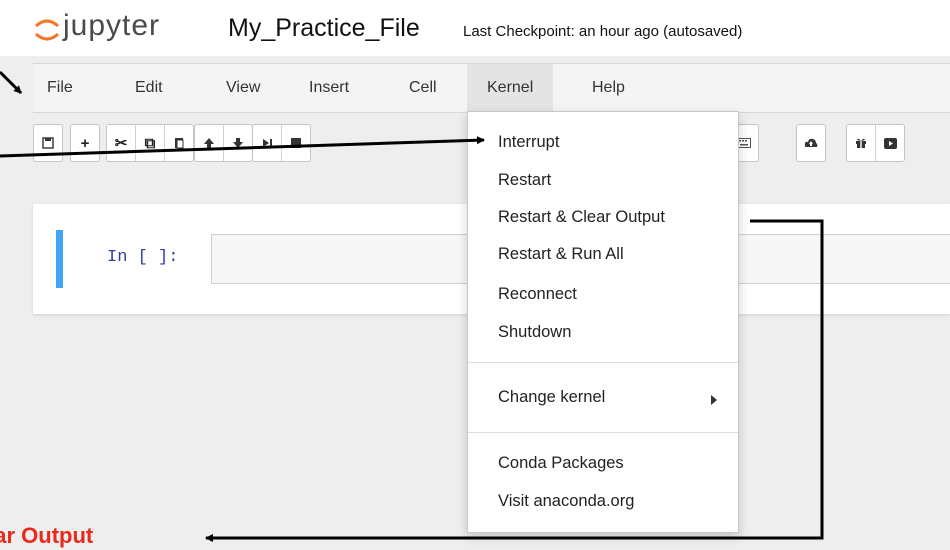 The width and height of the screenshot is (950, 550). I want to click on menu-kernel: Kernel, so click(510, 88).